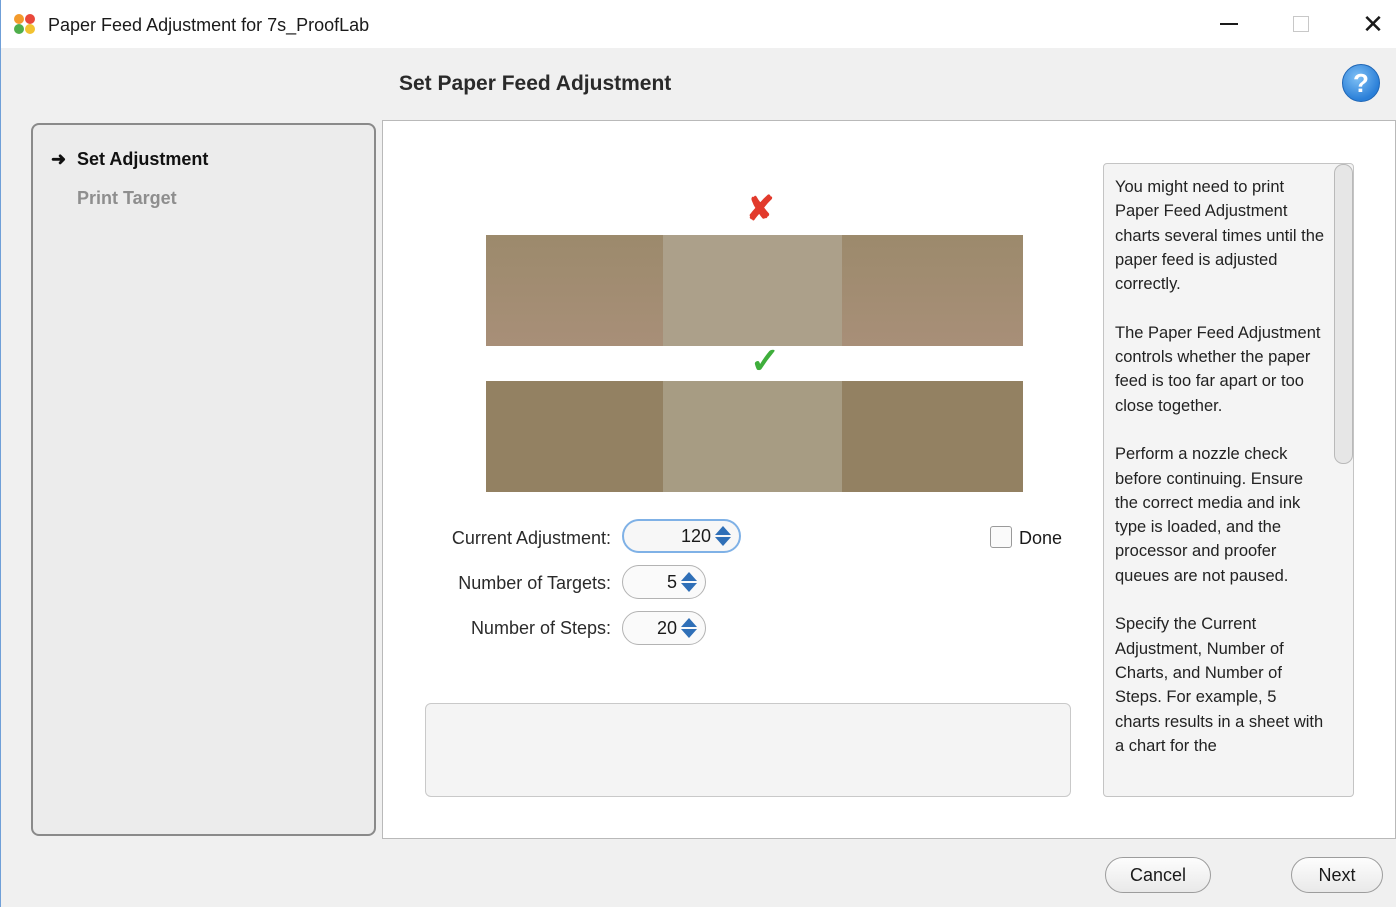  What do you see at coordinates (1337, 875) in the screenshot?
I see `next-button: Next` at bounding box center [1337, 875].